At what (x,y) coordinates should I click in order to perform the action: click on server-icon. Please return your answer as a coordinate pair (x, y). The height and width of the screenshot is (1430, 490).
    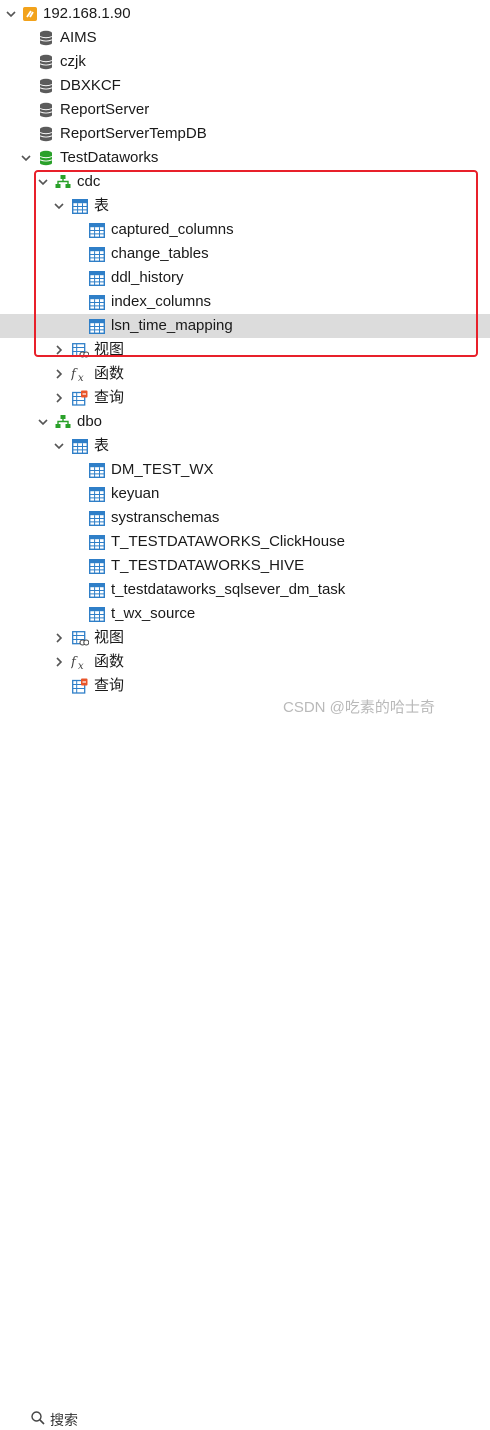
    Looking at the image, I should click on (30, 14).